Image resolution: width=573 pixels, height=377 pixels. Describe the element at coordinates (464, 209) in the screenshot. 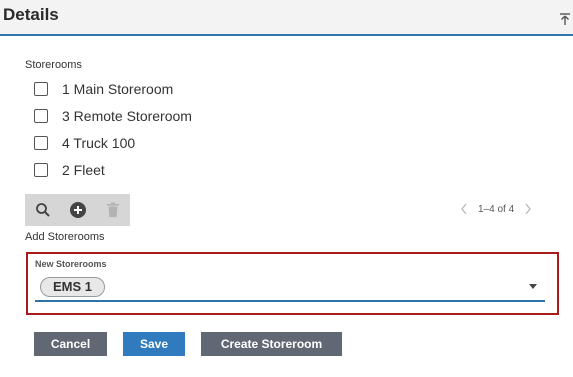

I see `chevron-left-icon` at that location.